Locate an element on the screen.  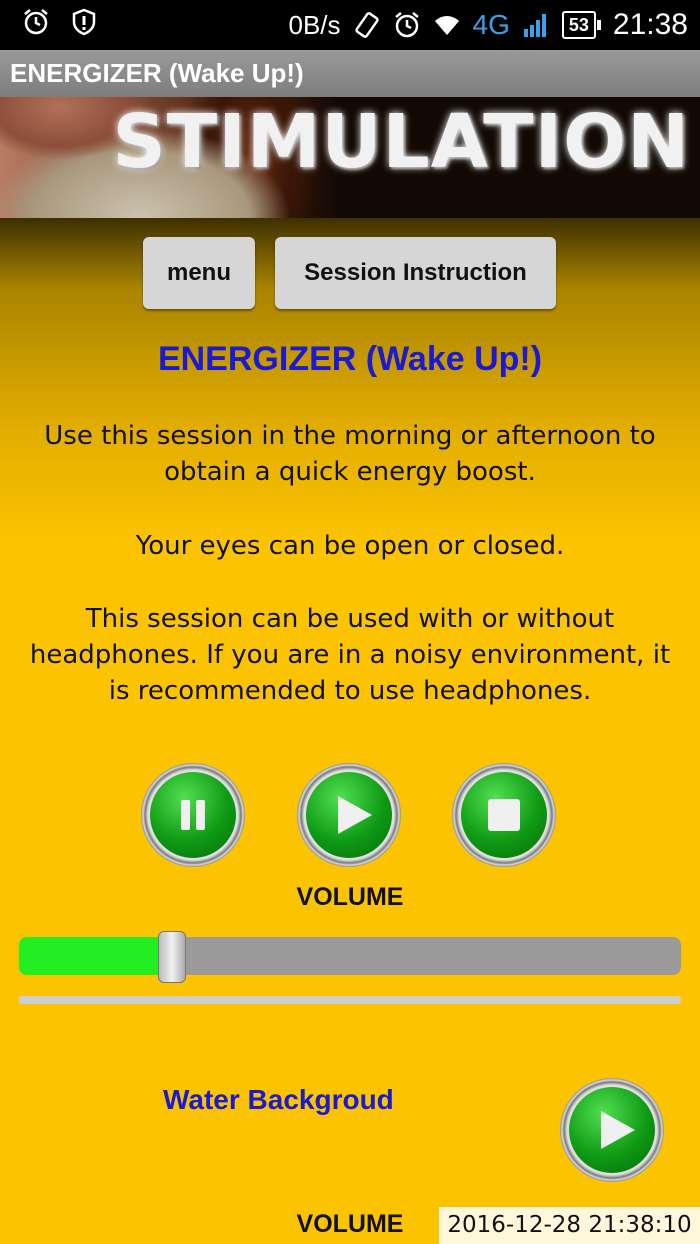
wifi-icon is located at coordinates (446, 25).